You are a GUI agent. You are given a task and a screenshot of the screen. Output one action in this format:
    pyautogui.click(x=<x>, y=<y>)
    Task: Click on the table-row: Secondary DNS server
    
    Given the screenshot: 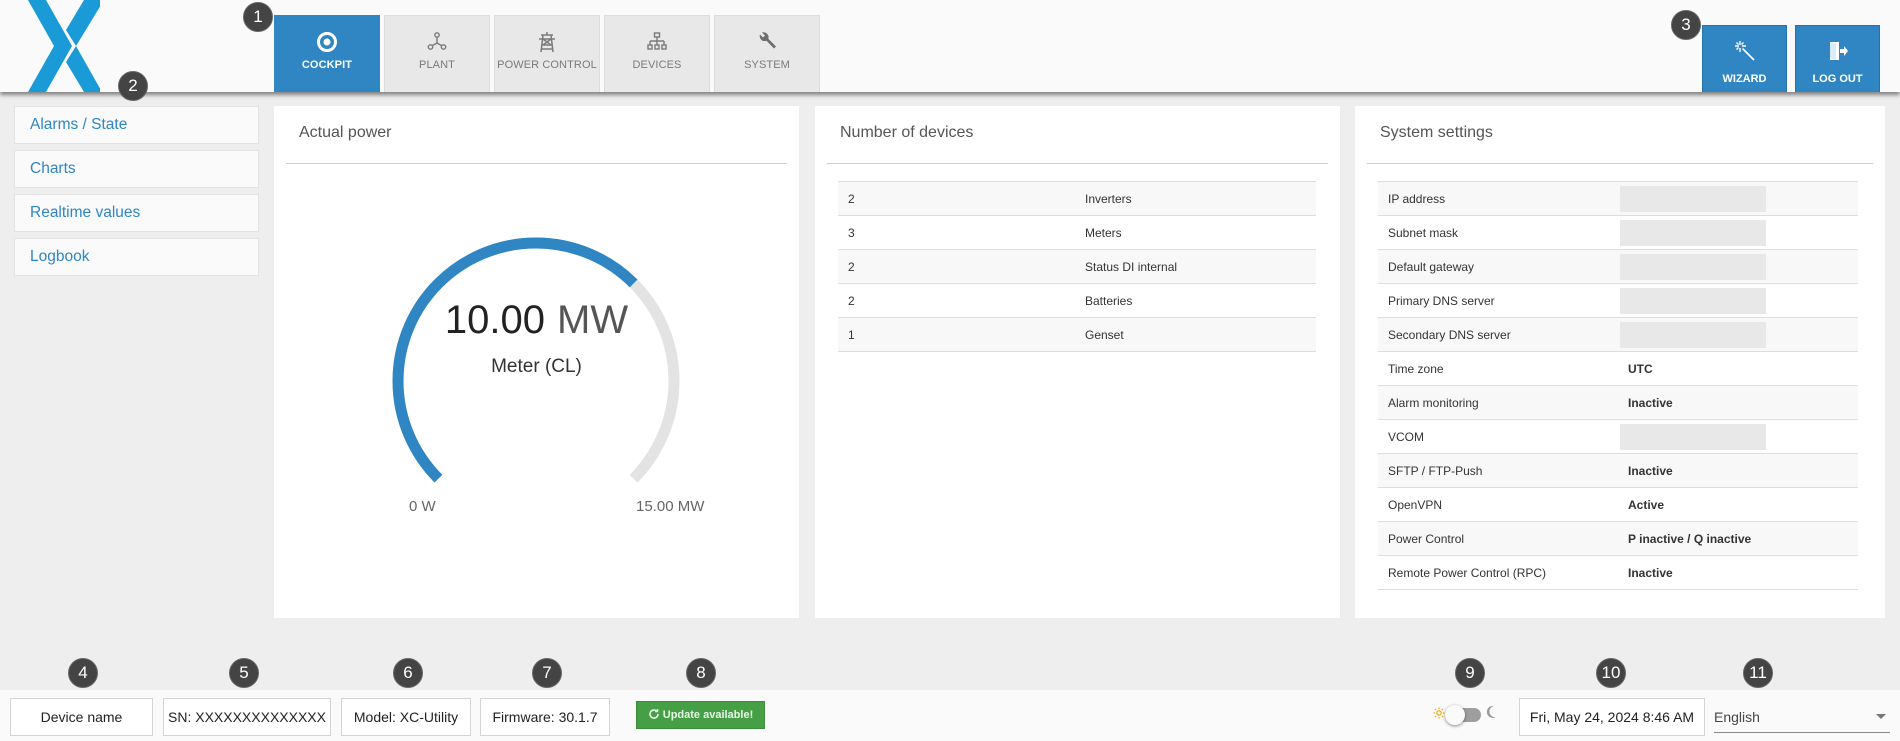 What is the action you would take?
    pyautogui.click(x=1618, y=334)
    